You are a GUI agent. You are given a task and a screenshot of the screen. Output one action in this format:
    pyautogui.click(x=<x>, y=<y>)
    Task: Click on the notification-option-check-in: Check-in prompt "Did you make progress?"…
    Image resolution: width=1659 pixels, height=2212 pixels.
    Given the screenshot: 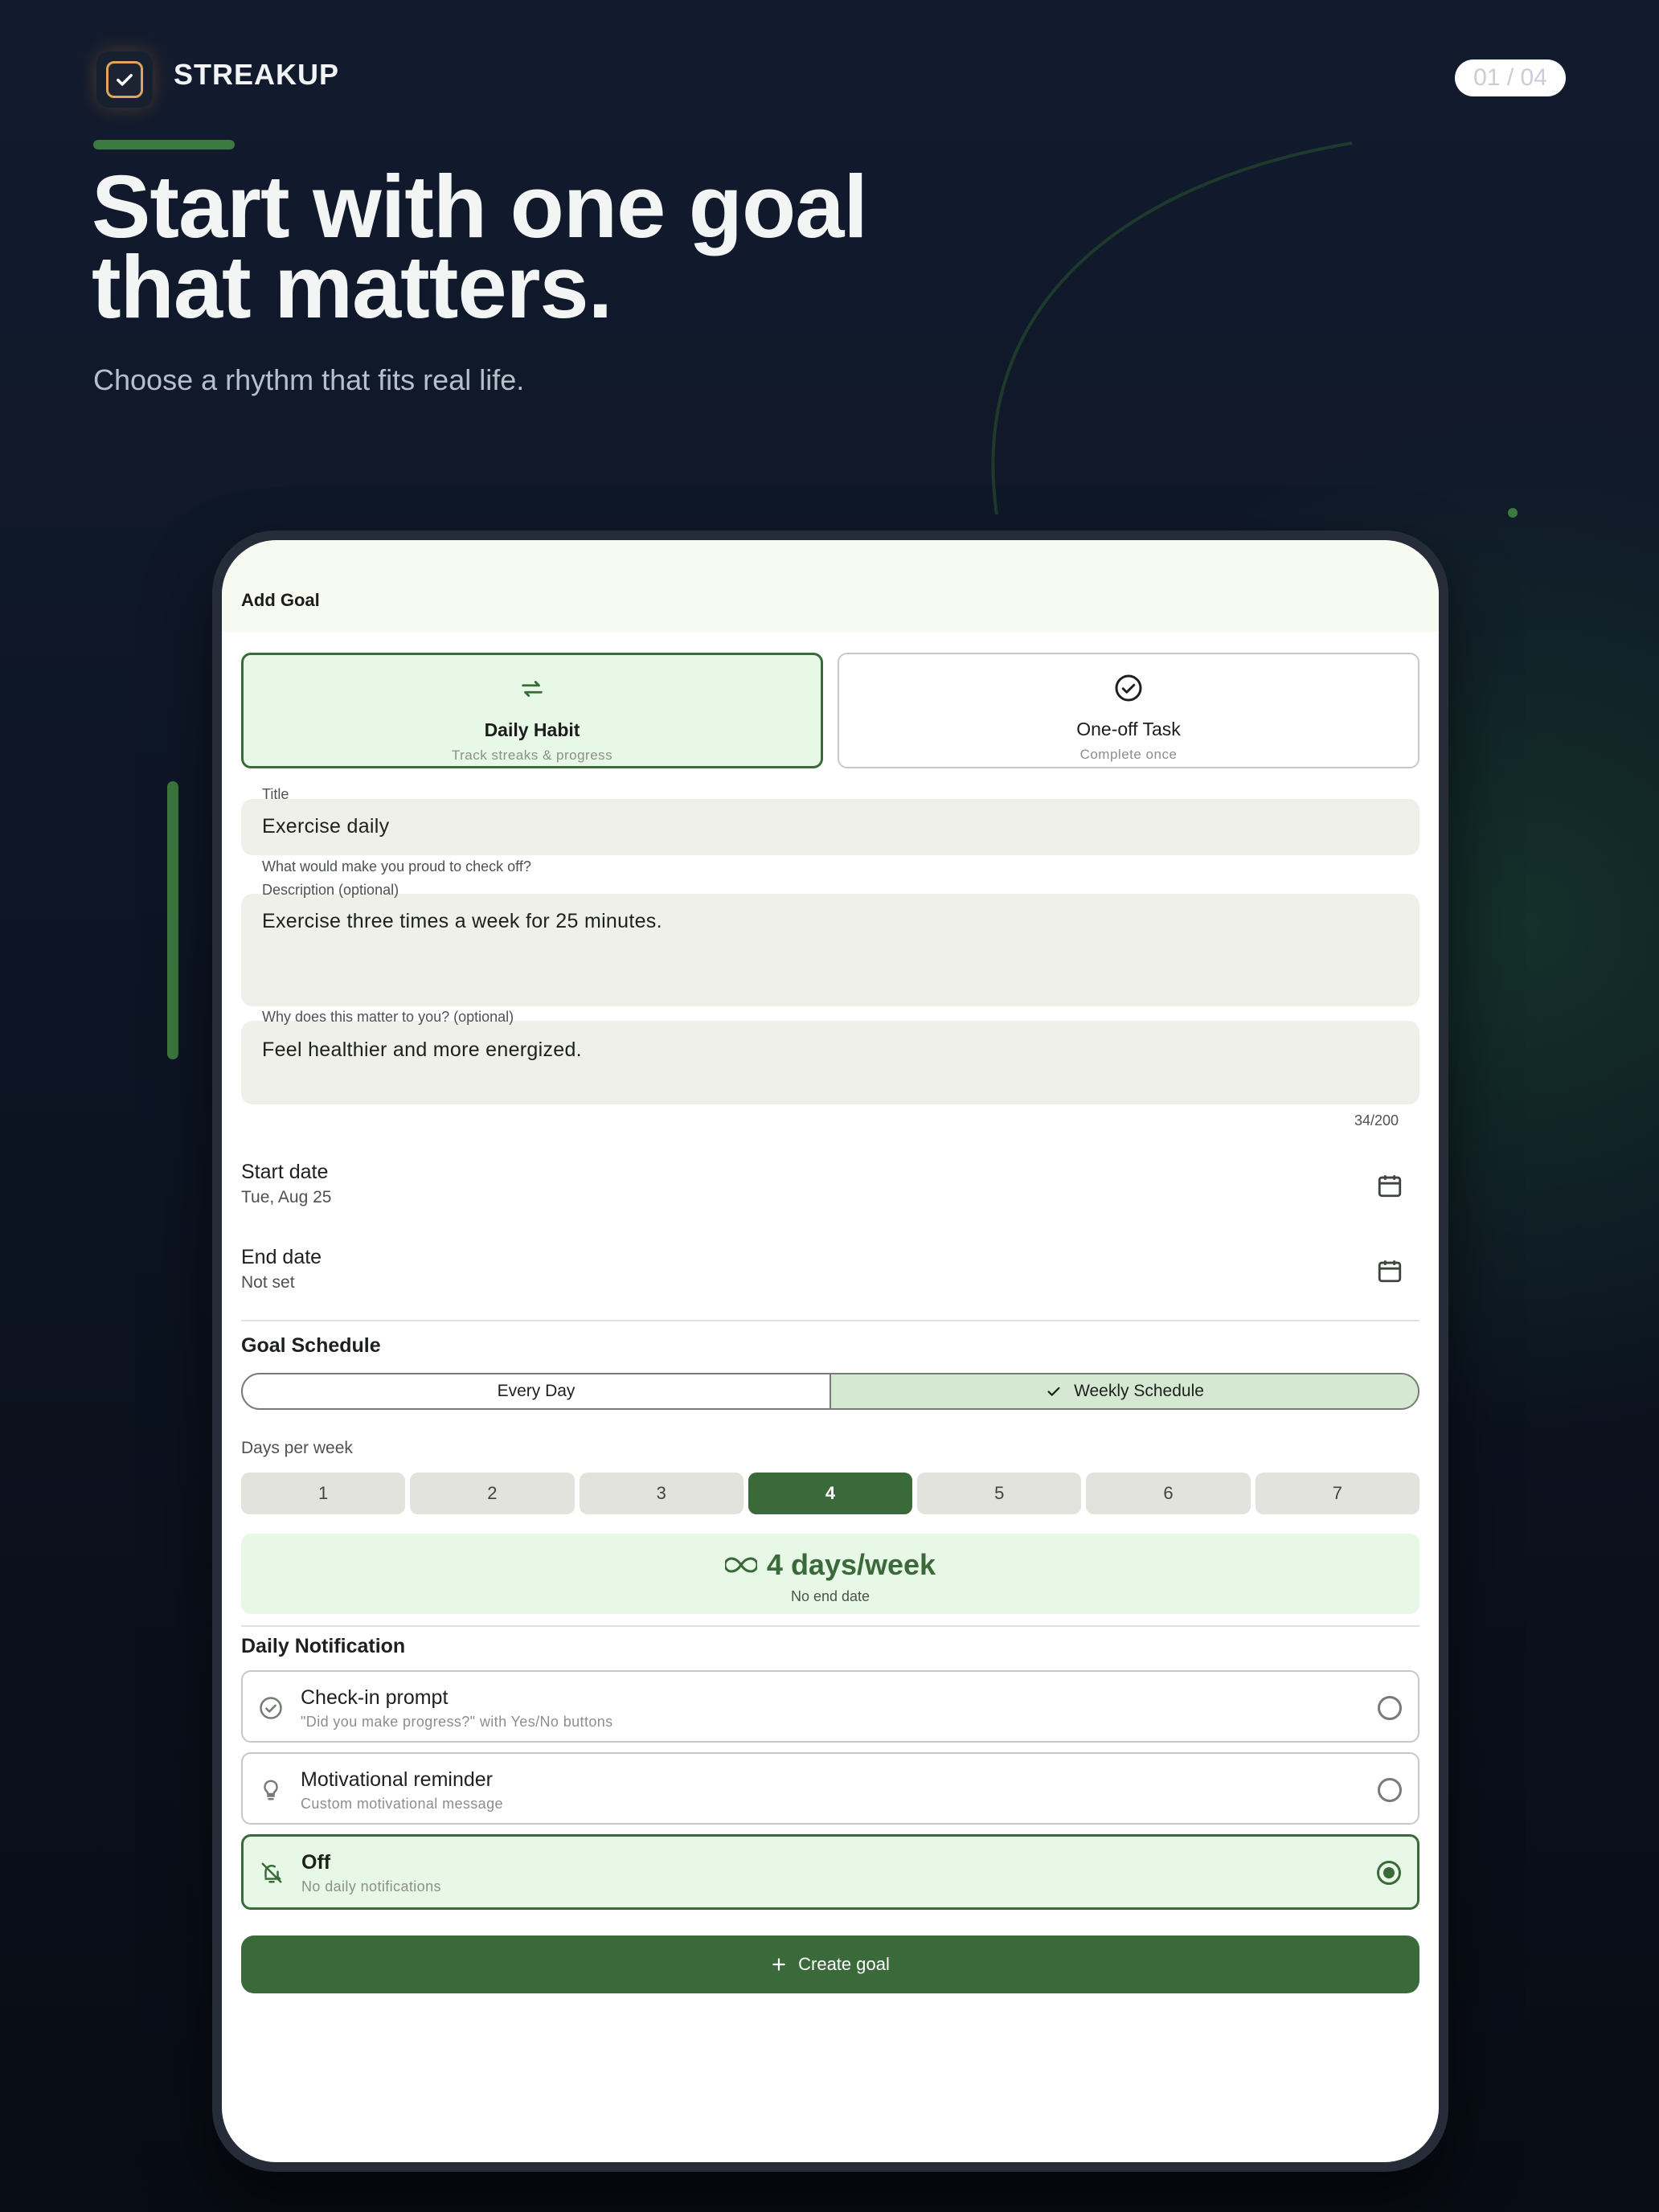 What is the action you would take?
    pyautogui.click(x=830, y=1707)
    